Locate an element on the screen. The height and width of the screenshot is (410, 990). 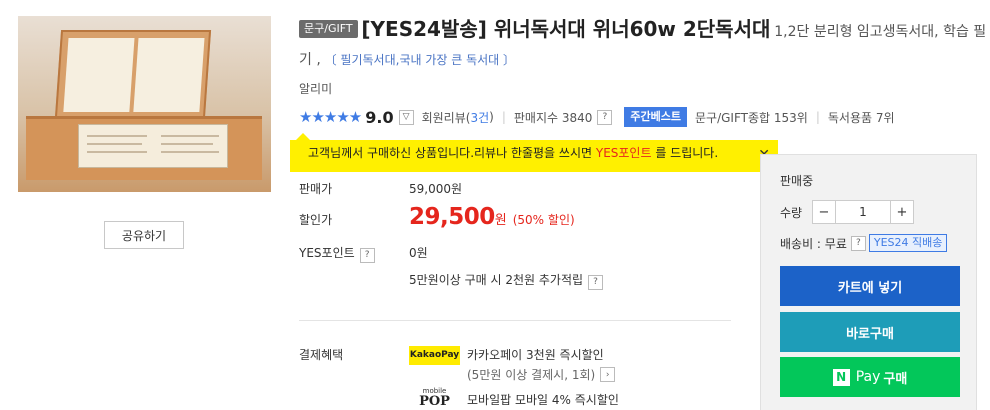
rank-category-link: 문구/GIFT종합 153위 is located at coordinates (751, 117).